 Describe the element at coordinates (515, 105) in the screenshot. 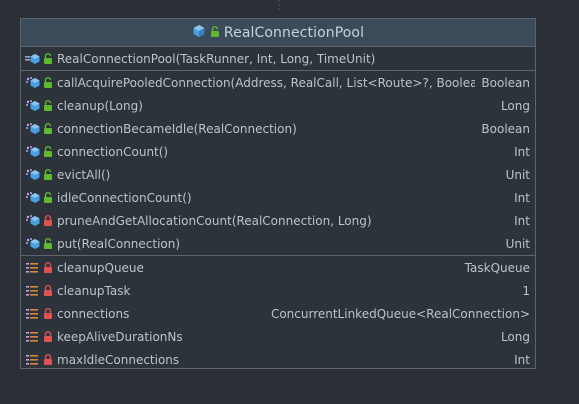

I see `method-return-type: Long` at that location.